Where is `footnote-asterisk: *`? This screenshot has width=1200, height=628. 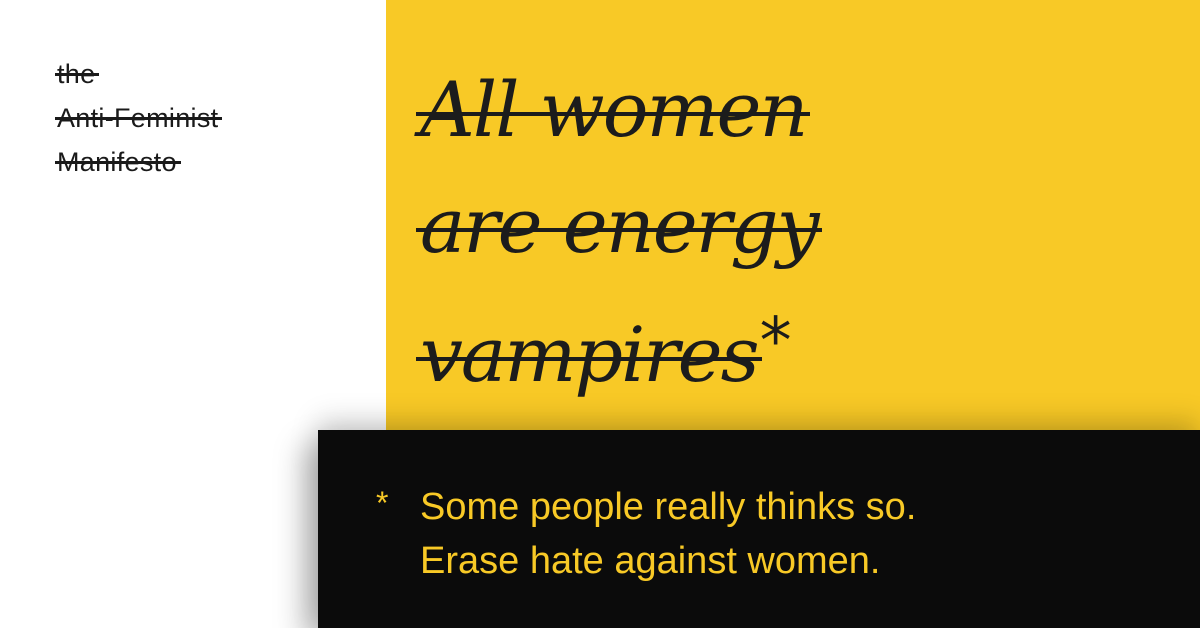 footnote-asterisk: * is located at coordinates (382, 503).